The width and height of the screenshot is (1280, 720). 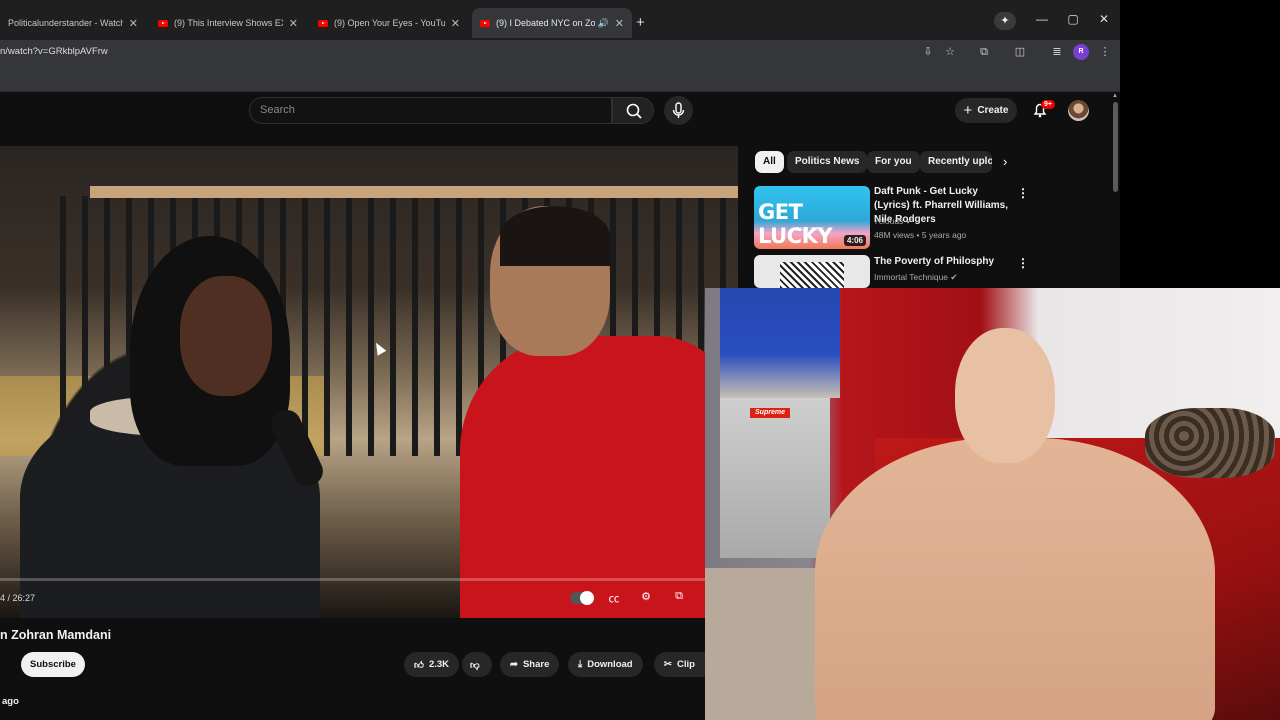 I want to click on browser-tab: (9) Open Your Eyes - YouTube ✕, so click(x=389, y=23).